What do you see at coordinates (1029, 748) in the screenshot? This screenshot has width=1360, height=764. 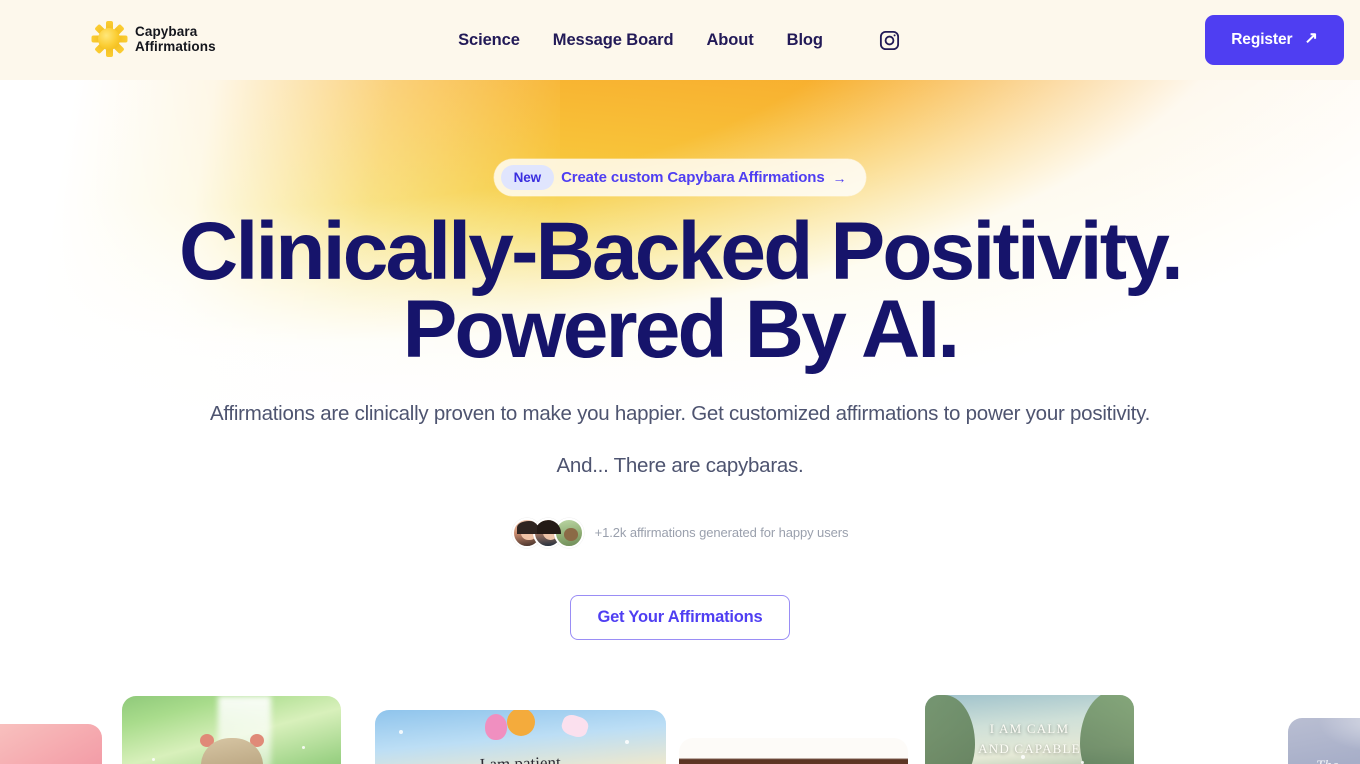 I see `calm-card-line-2: AND CAPABLE` at bounding box center [1029, 748].